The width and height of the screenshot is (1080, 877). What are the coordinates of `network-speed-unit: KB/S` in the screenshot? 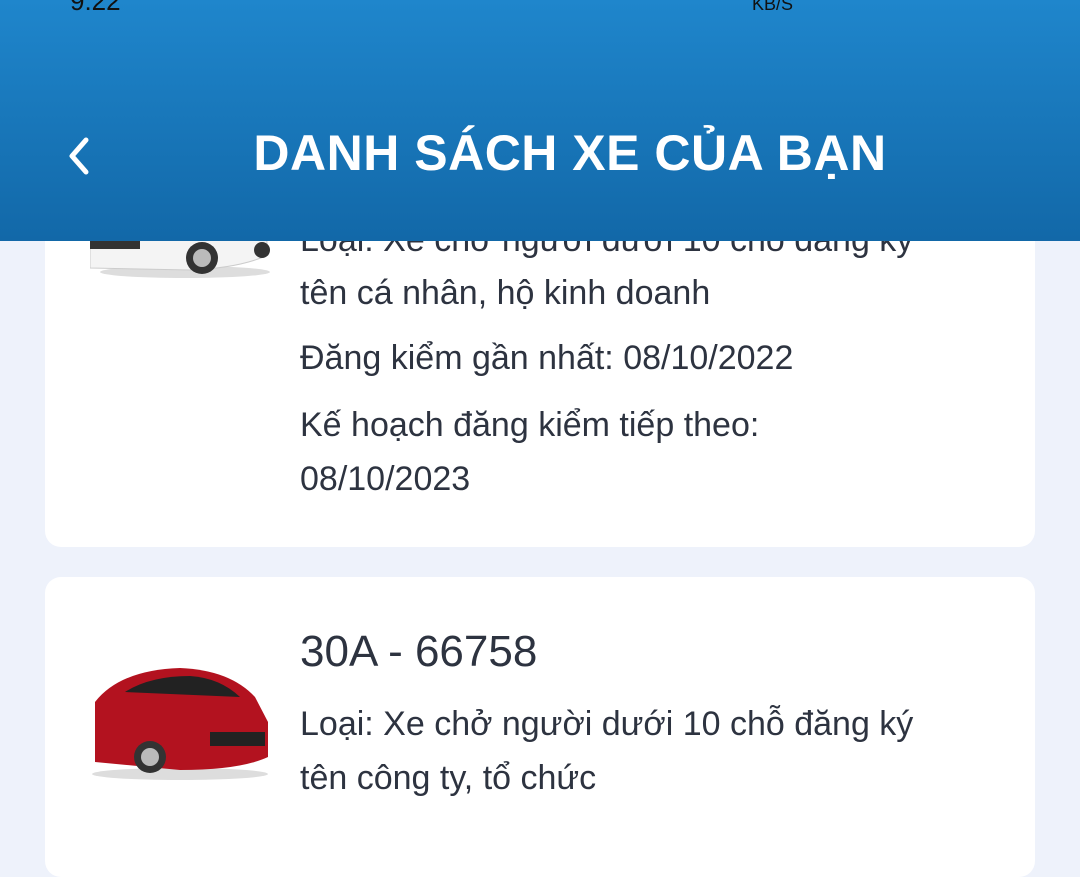 It's located at (773, 7).